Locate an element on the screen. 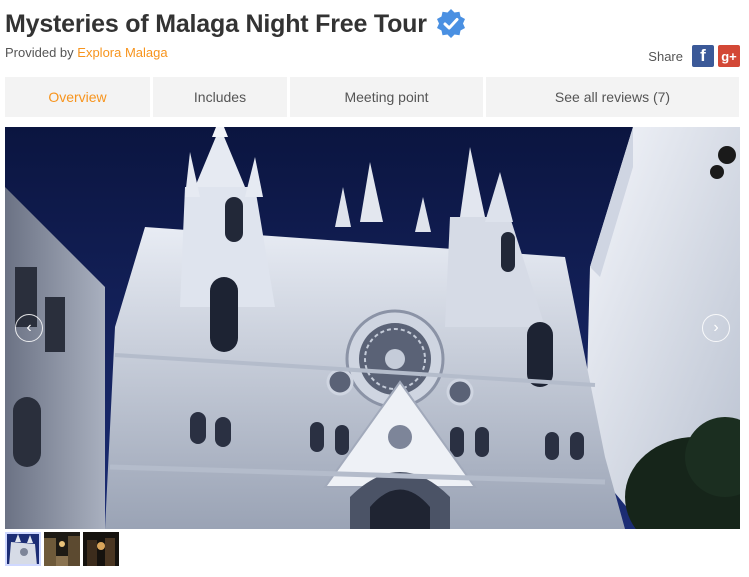 This screenshot has width=749, height=577. page-title: Mysteries of Malaga Night Free Tour is located at coordinates (216, 23).